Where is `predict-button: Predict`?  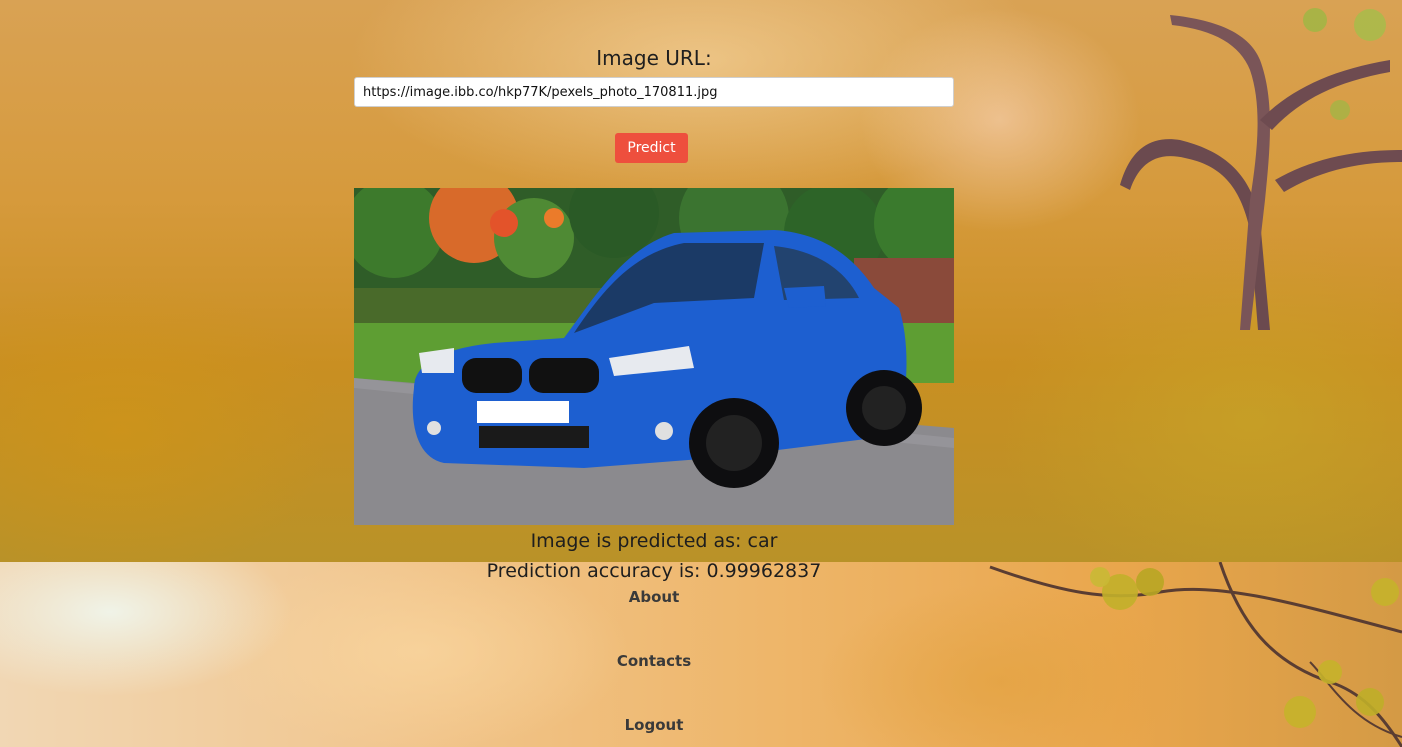
predict-button: Predict is located at coordinates (651, 148).